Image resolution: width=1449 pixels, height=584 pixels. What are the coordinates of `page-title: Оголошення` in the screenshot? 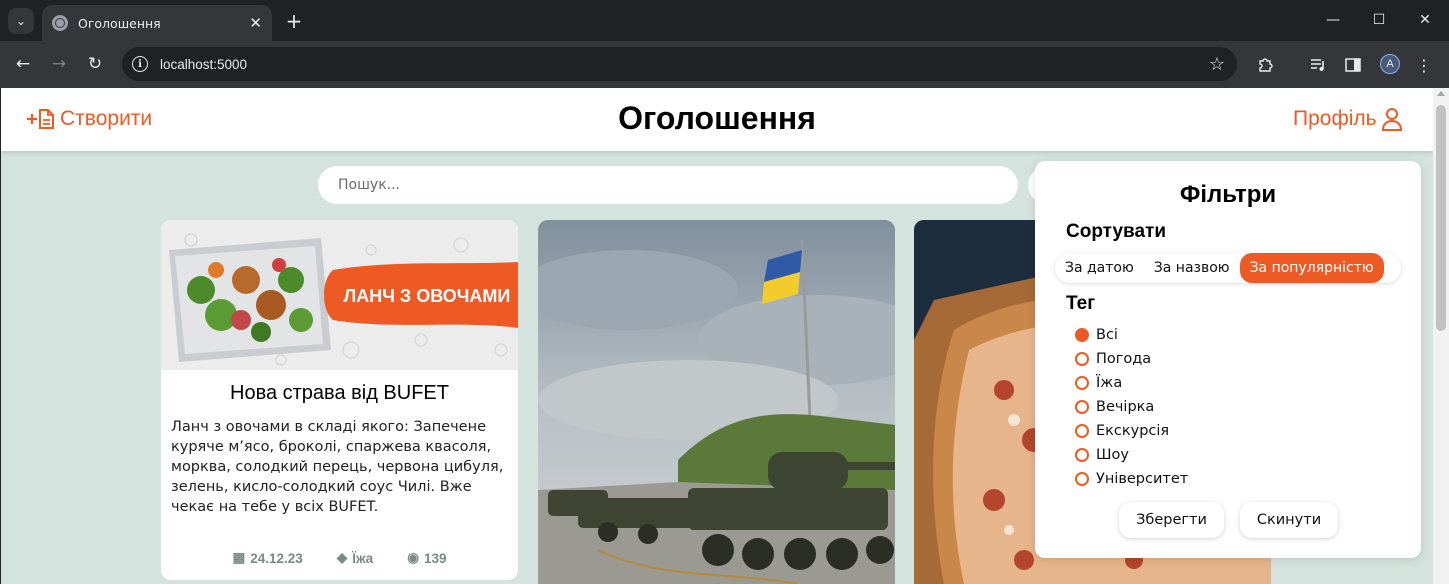 It's located at (717, 118).